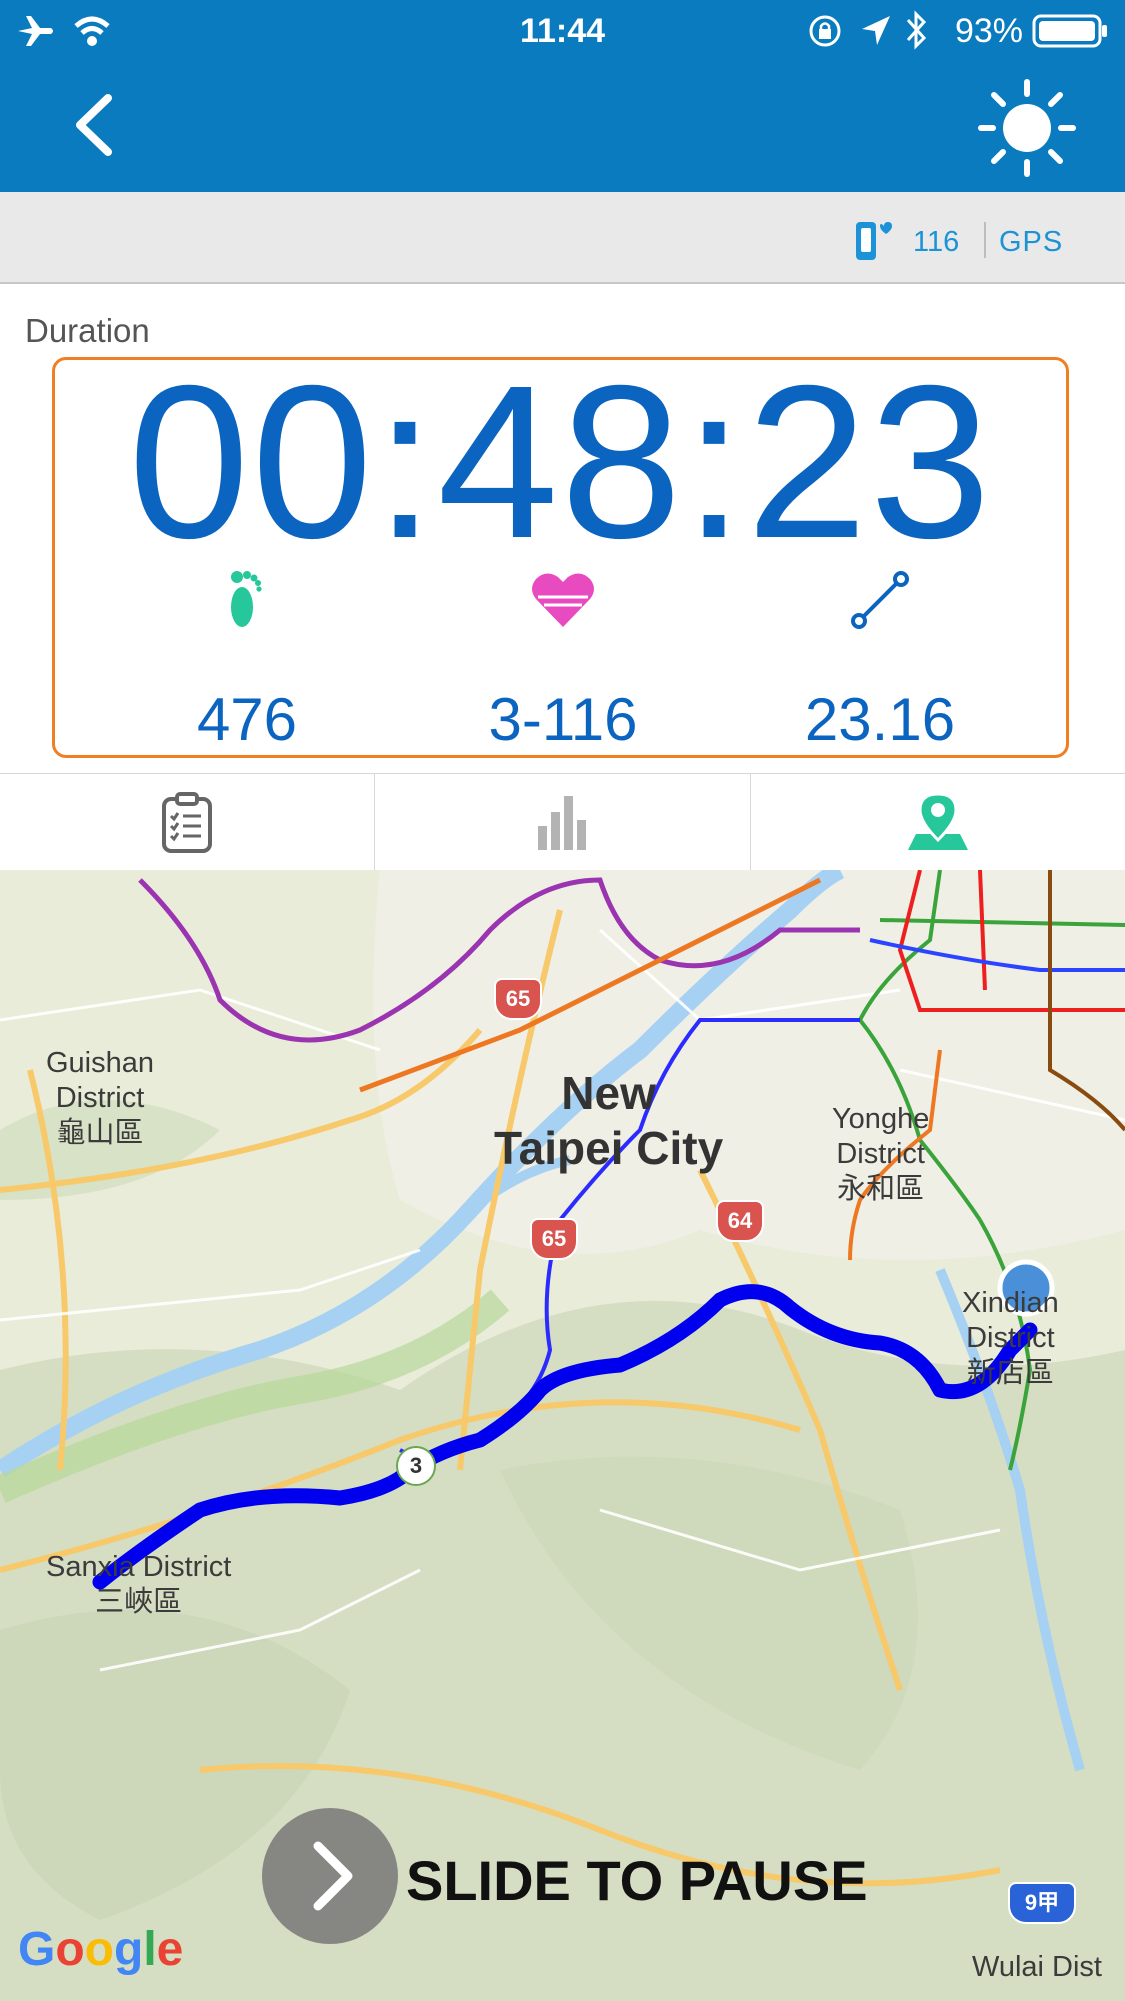 The image size is (1125, 2001). Describe the element at coordinates (880, 719) in the screenshot. I see `distance-value: 23.16` at that location.